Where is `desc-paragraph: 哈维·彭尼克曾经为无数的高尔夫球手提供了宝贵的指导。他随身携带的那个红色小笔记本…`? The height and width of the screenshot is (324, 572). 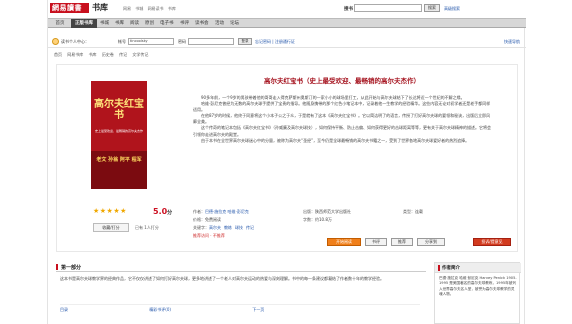
desc-paragraph: 哈维·彭尼克曾经为无数的高尔夫球手提供了宝贵的指导。他随身携带的那个红色小笔记本… is located at coordinates (342, 107).